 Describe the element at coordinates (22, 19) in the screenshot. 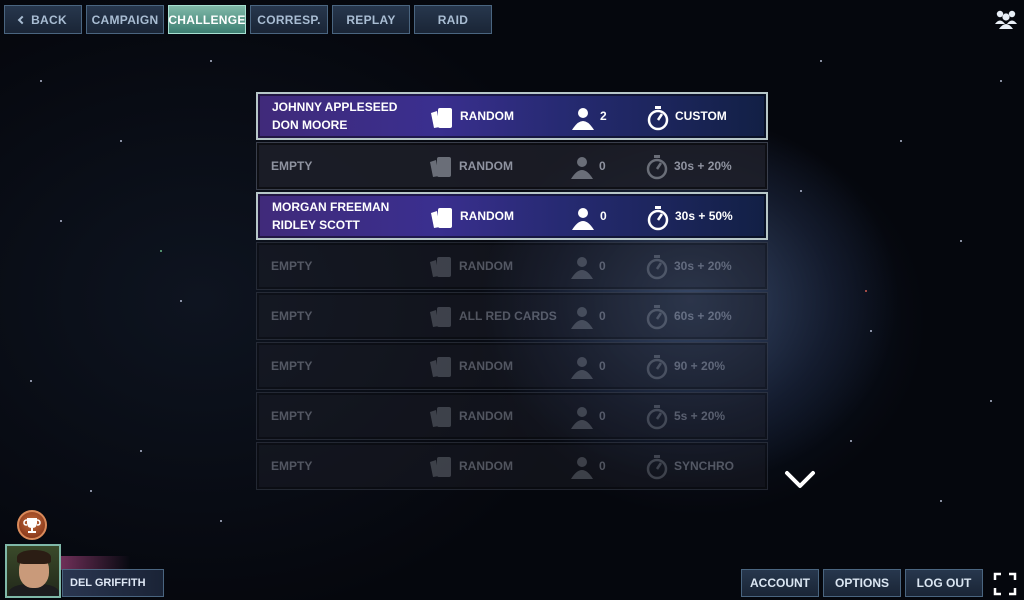

I see `chevron-left-icon` at that location.